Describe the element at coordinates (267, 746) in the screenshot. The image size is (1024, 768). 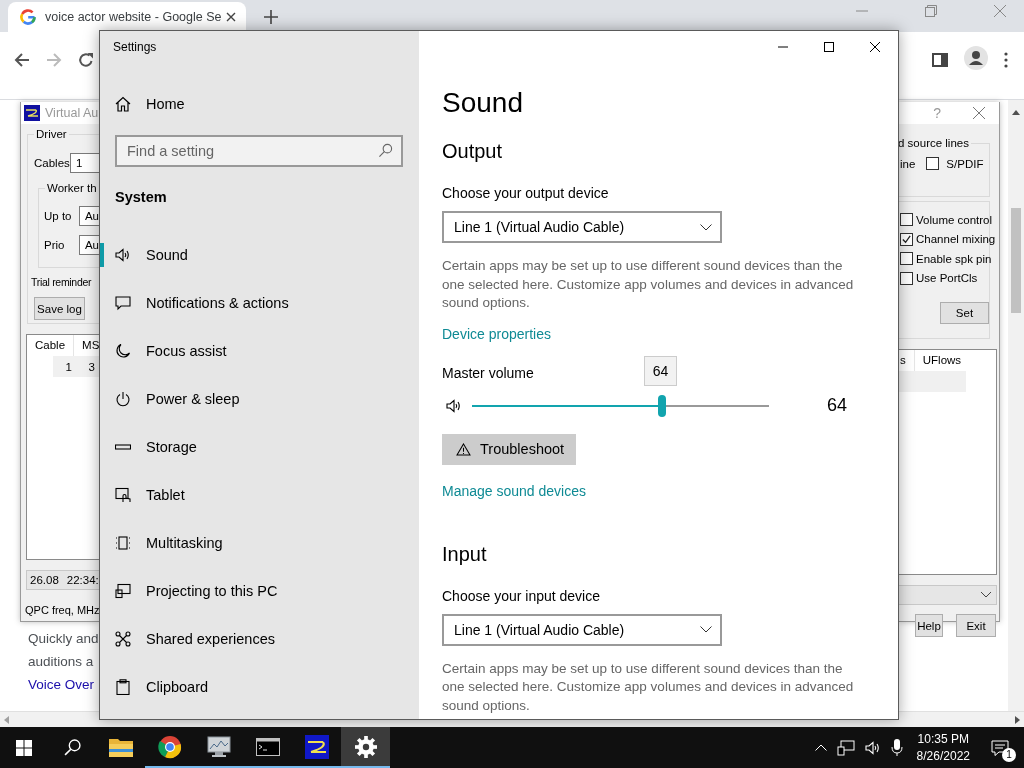
I see `terminal-icon` at that location.